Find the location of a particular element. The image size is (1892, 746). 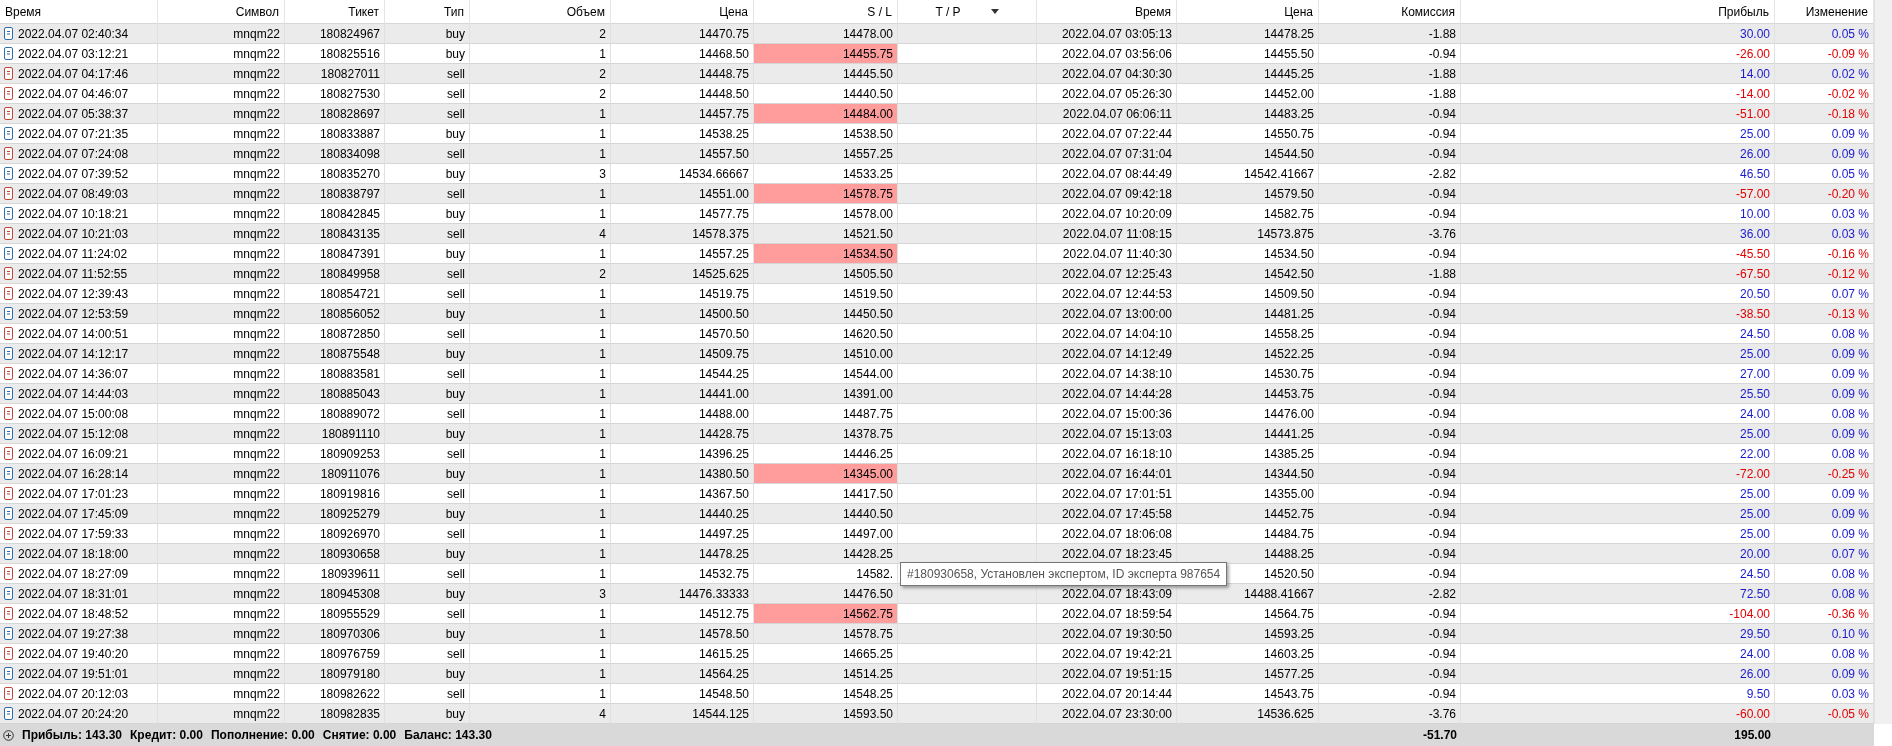

table-row: 2022.04.07 14:12:17 mnqm22 180875548 buy 1 14509.75 14510.00 2022.04.07 14:12:49 14522.25 -0.94 25.00 0.09 % is located at coordinates (937, 354).